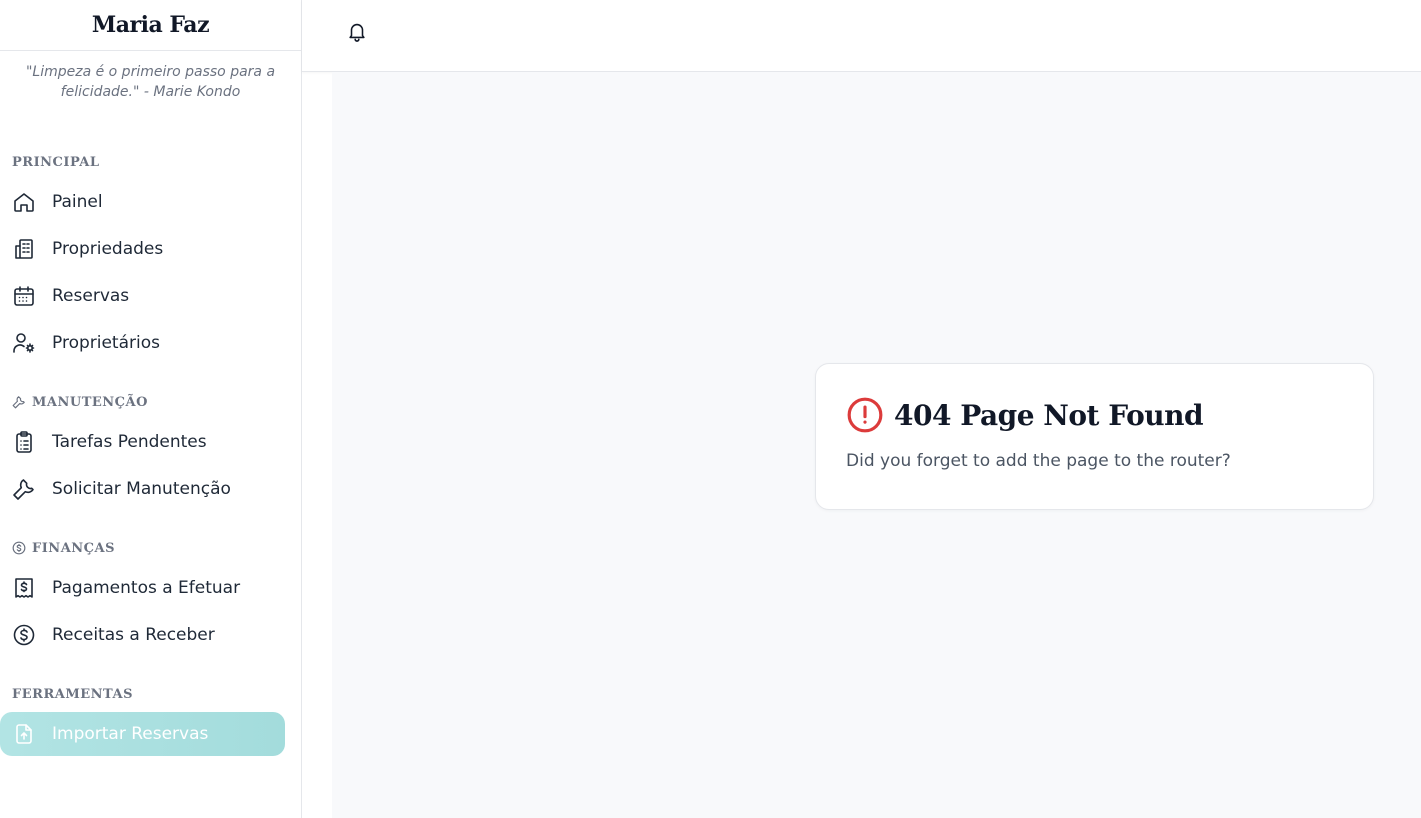  Describe the element at coordinates (77, 202) in the screenshot. I see `sidebar-item-label: Painel` at that location.